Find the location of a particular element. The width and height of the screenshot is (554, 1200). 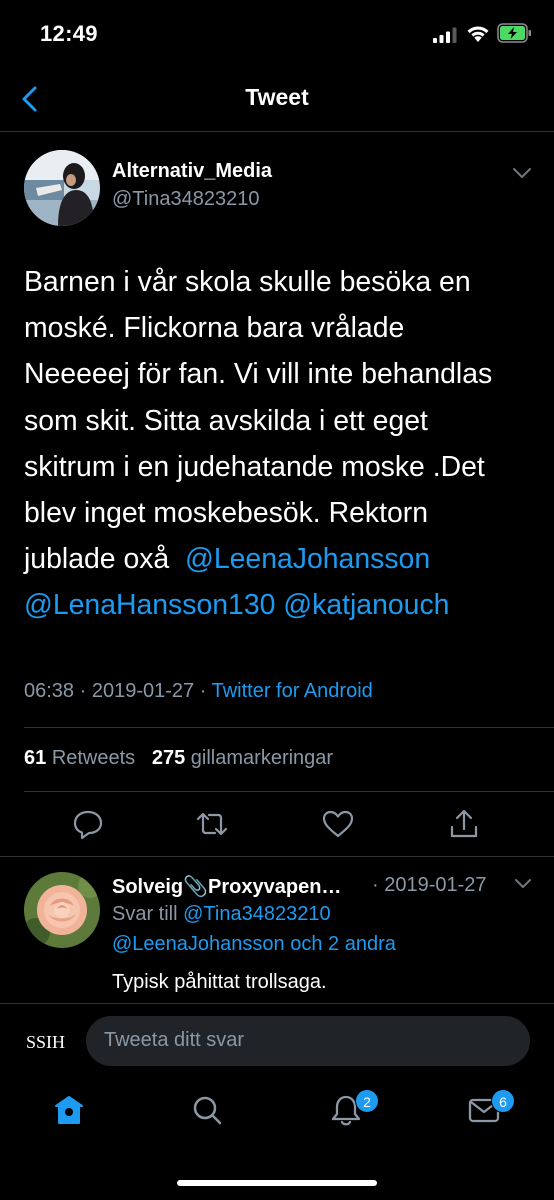

tweet-text-line: Barnen i vår skola skulle besöka en is located at coordinates (247, 282).